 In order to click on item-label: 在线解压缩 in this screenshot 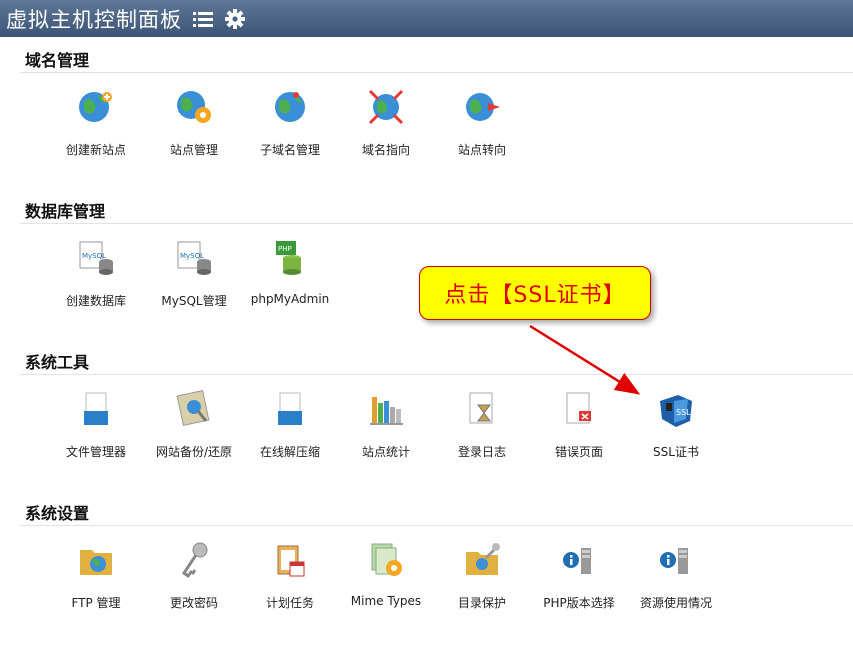, I will do `click(289, 452)`.